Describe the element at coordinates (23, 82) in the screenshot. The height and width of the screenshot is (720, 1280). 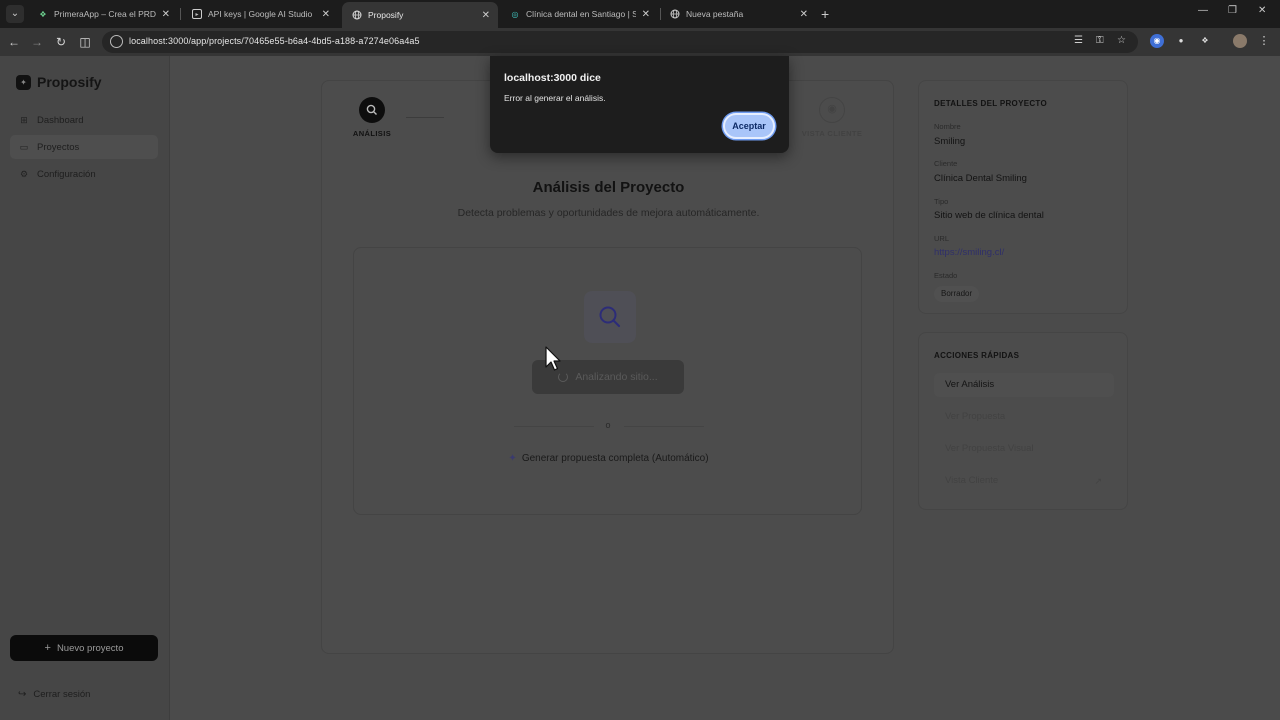
I see `brand-logo-icon: ✦` at that location.